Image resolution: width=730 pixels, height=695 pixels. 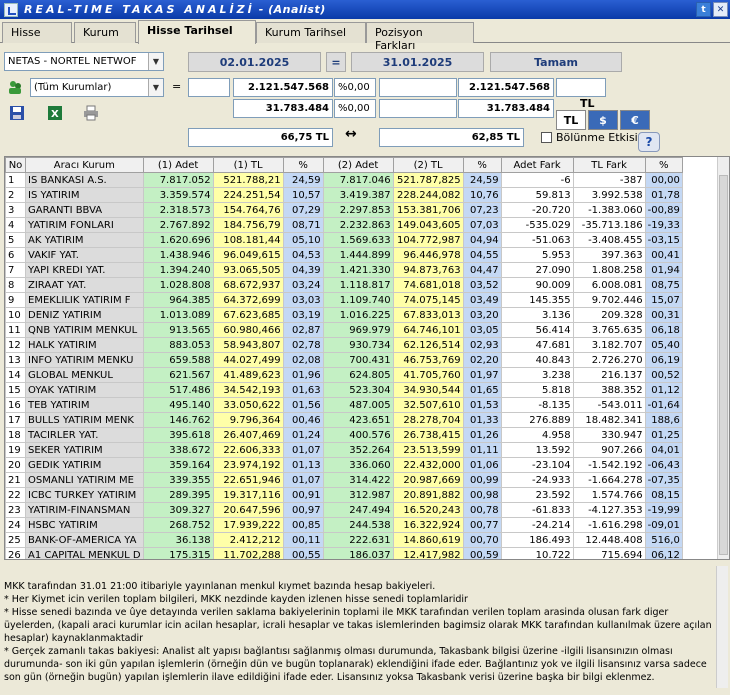 What do you see at coordinates (15, 87) in the screenshot?
I see `institution-group-icon` at bounding box center [15, 87].